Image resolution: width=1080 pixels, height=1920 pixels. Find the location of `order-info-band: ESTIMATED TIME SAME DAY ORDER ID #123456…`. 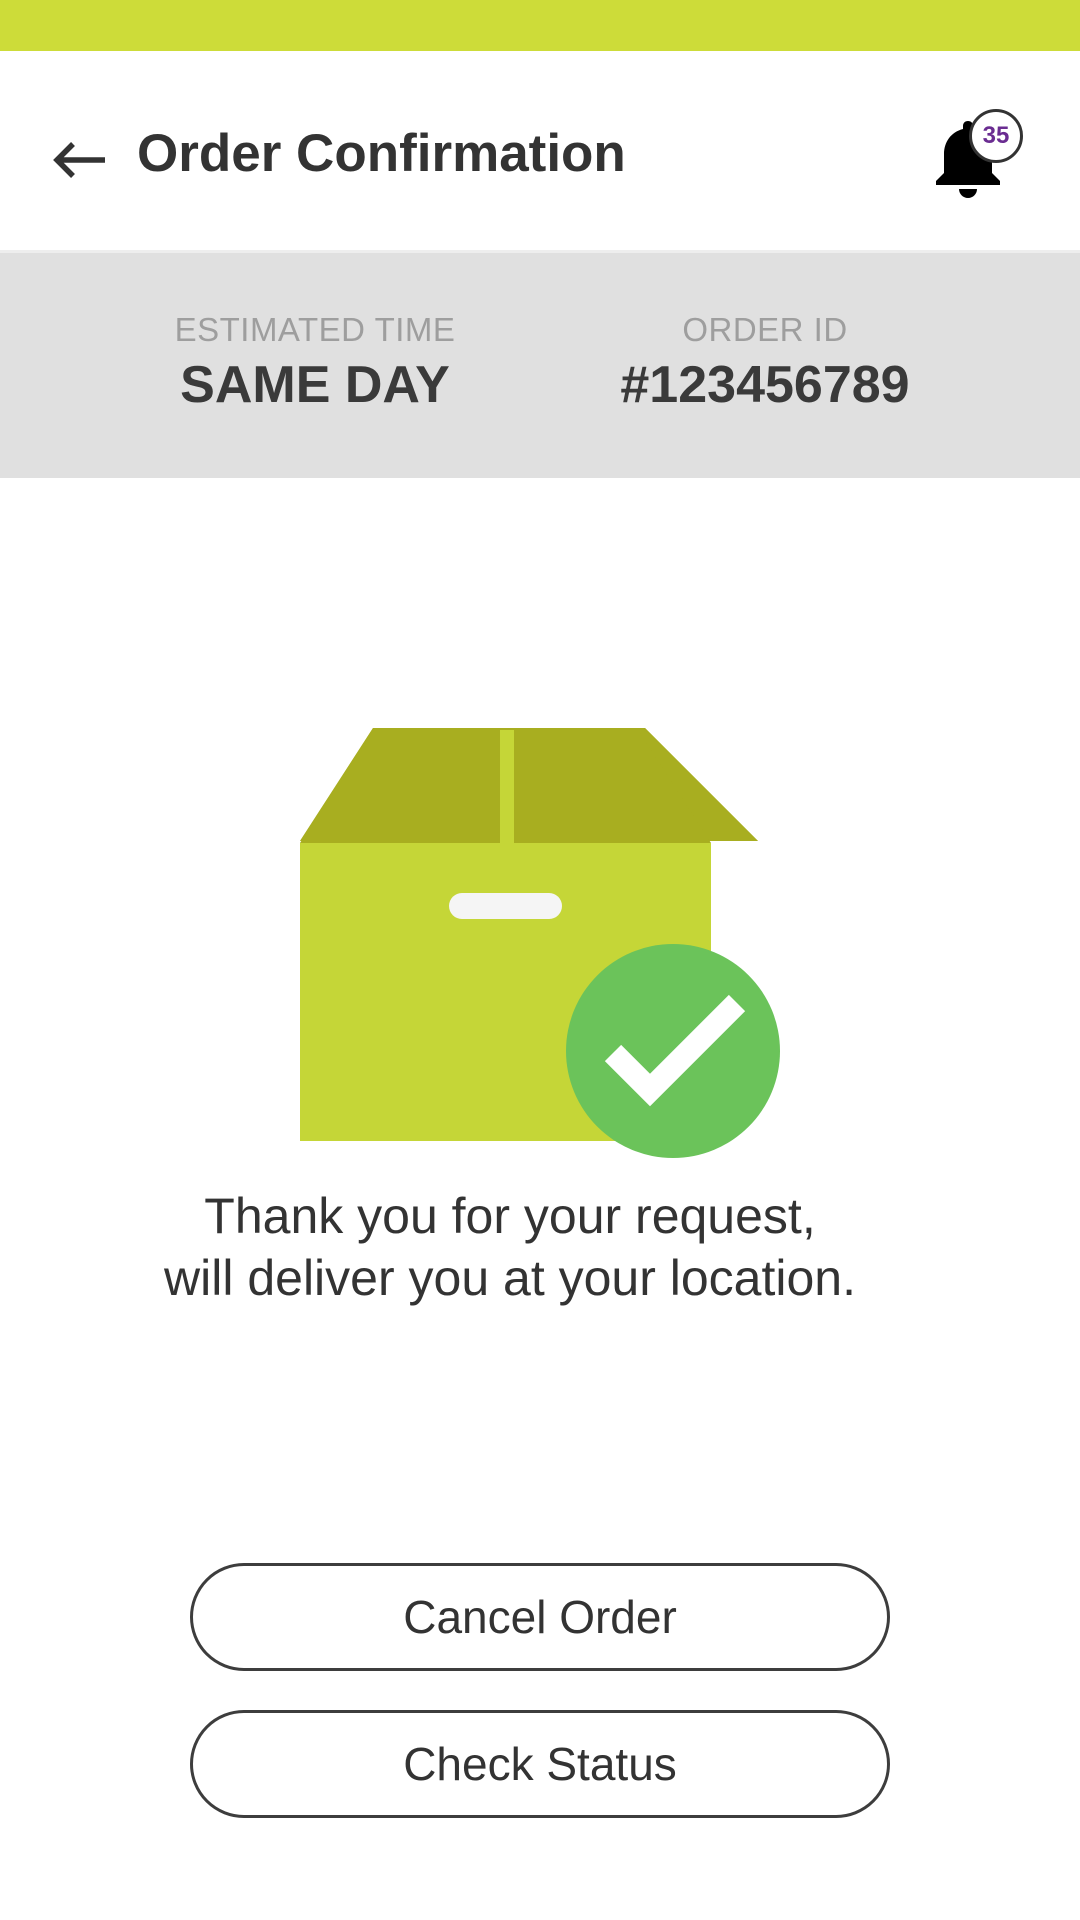

order-info-band: ESTIMATED TIME SAME DAY ORDER ID #123456… is located at coordinates (540, 364).